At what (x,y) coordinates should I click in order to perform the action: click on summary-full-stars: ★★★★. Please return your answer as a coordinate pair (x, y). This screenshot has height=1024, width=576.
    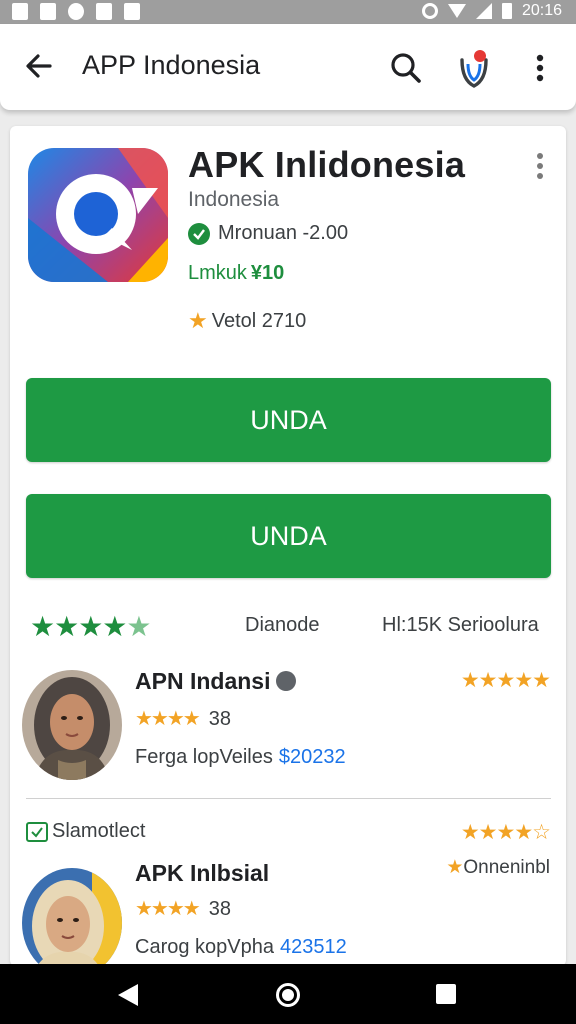
    Looking at the image, I should click on (78, 626).